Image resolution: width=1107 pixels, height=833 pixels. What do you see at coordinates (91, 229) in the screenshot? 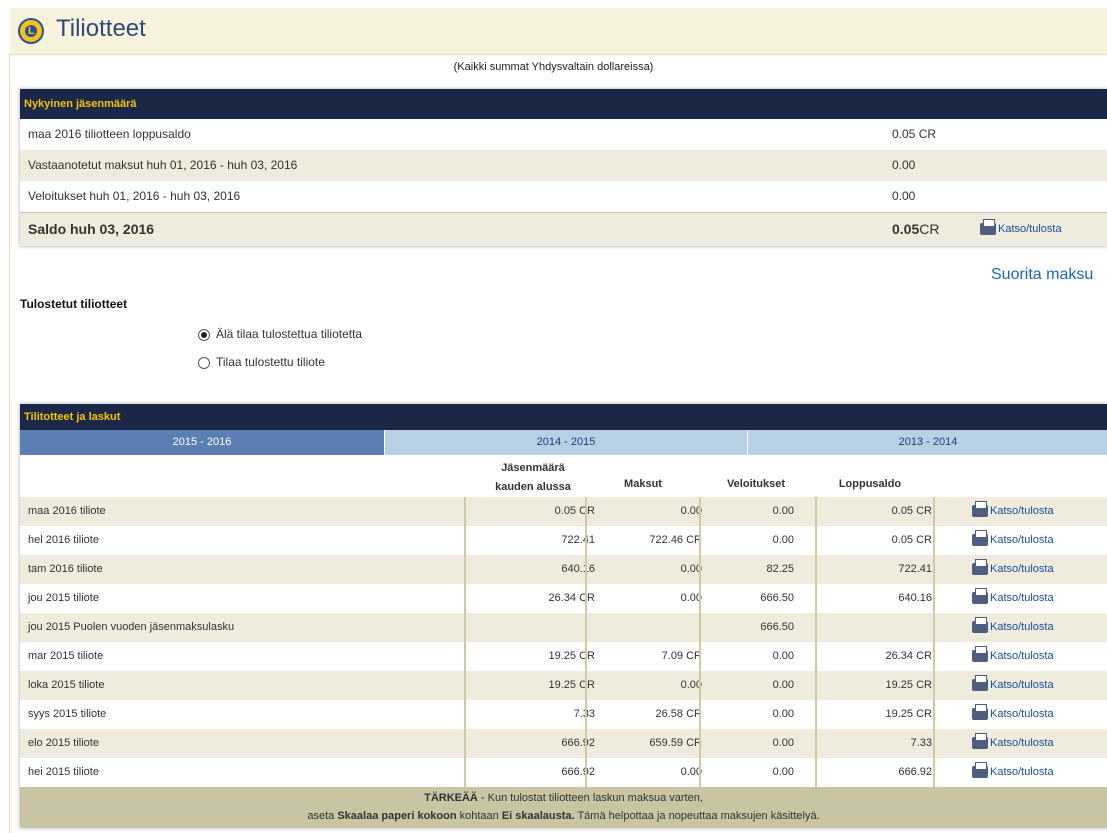
I see `balance-label: Saldo huh 03, 2016` at bounding box center [91, 229].